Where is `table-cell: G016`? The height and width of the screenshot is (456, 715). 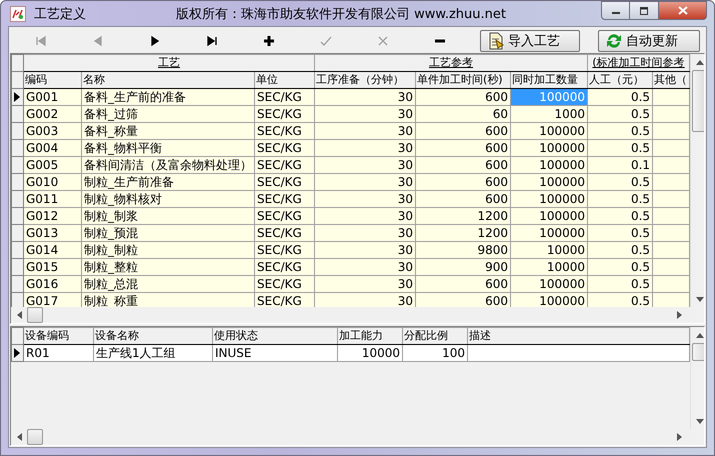
table-cell: G016 is located at coordinates (53, 284).